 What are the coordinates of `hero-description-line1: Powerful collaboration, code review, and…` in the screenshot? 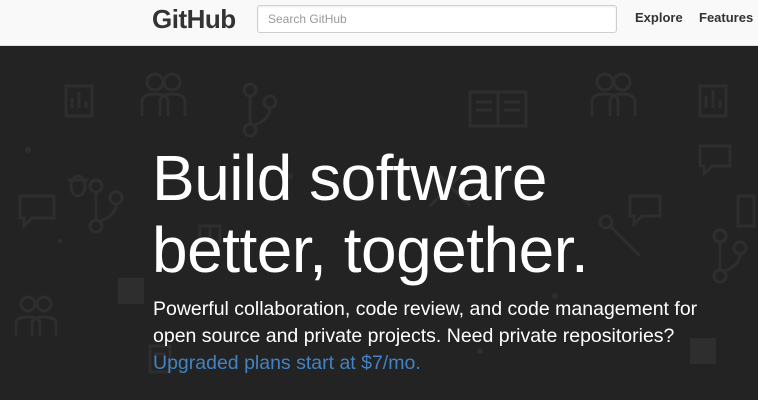 It's located at (425, 309).